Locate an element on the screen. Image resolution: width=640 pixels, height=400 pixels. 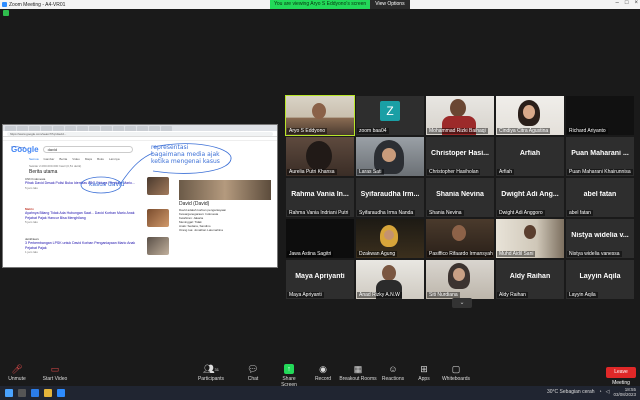
participant-name: Anad Rizky A.N.W is located at coordinates (379, 295).